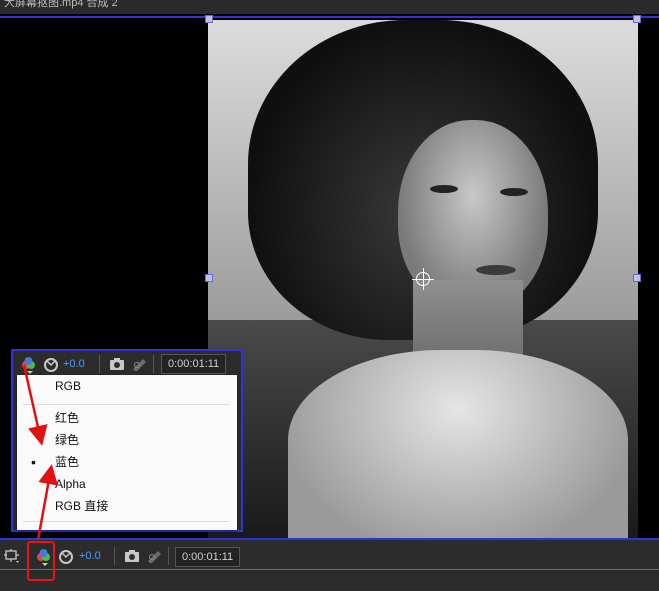 The image size is (659, 591). What do you see at coordinates (127, 452) in the screenshot?
I see `channel-menu: RGB 红色 绿色 • 蓝色 Alpha RGB 直接` at bounding box center [127, 452].